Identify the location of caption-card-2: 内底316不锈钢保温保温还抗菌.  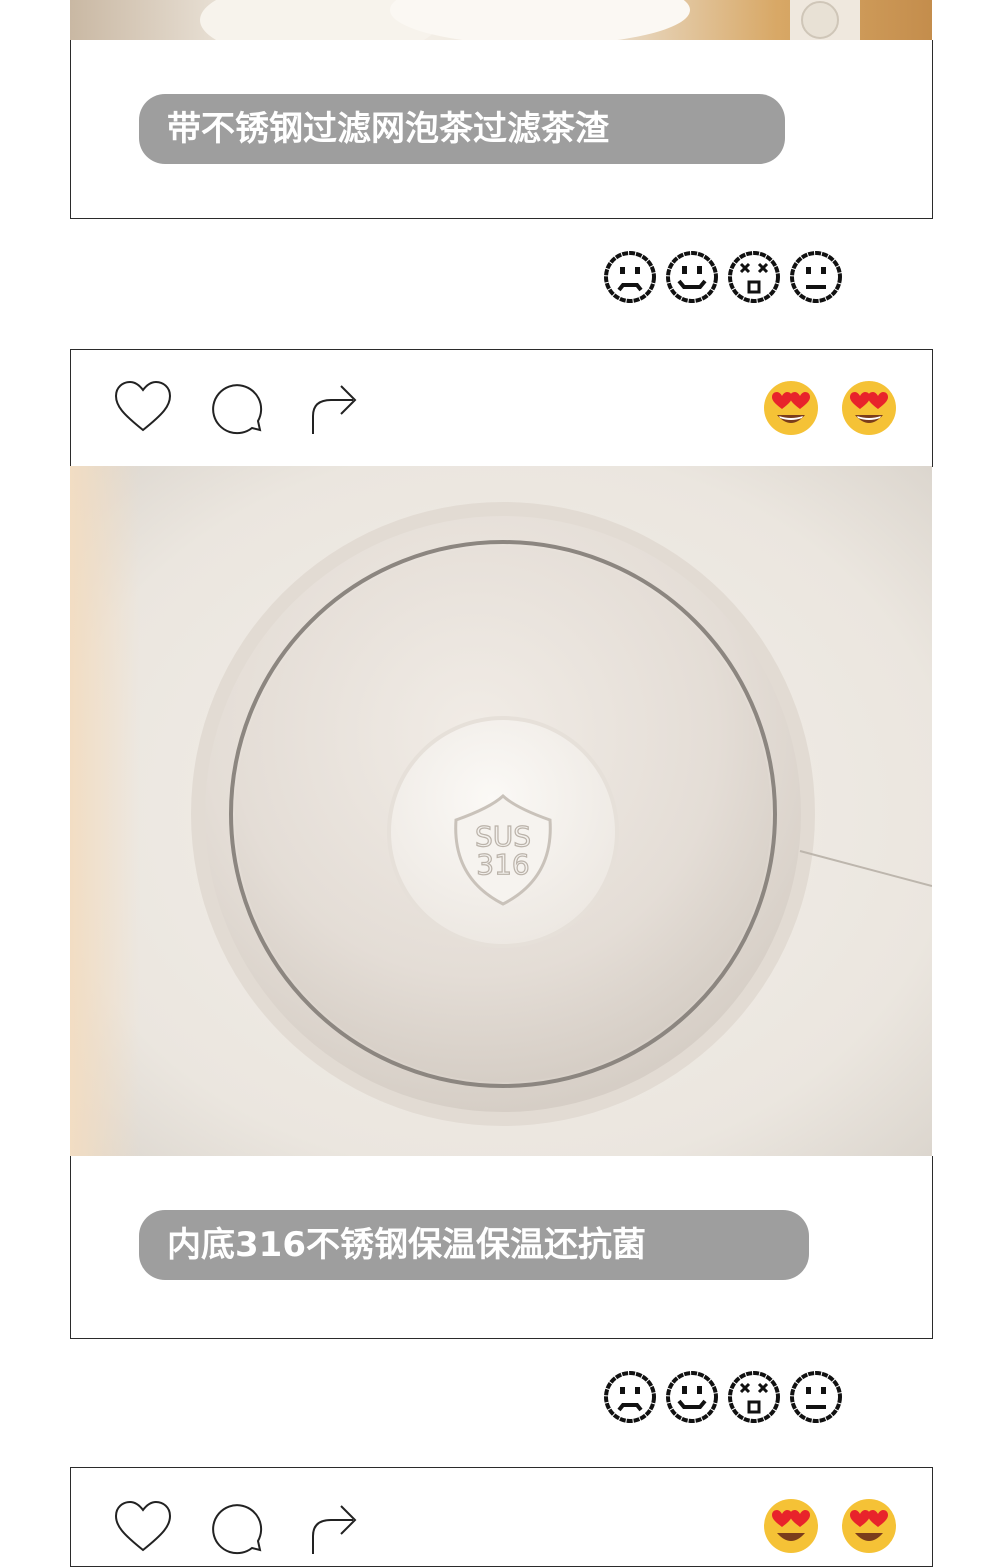
(501, 1247).